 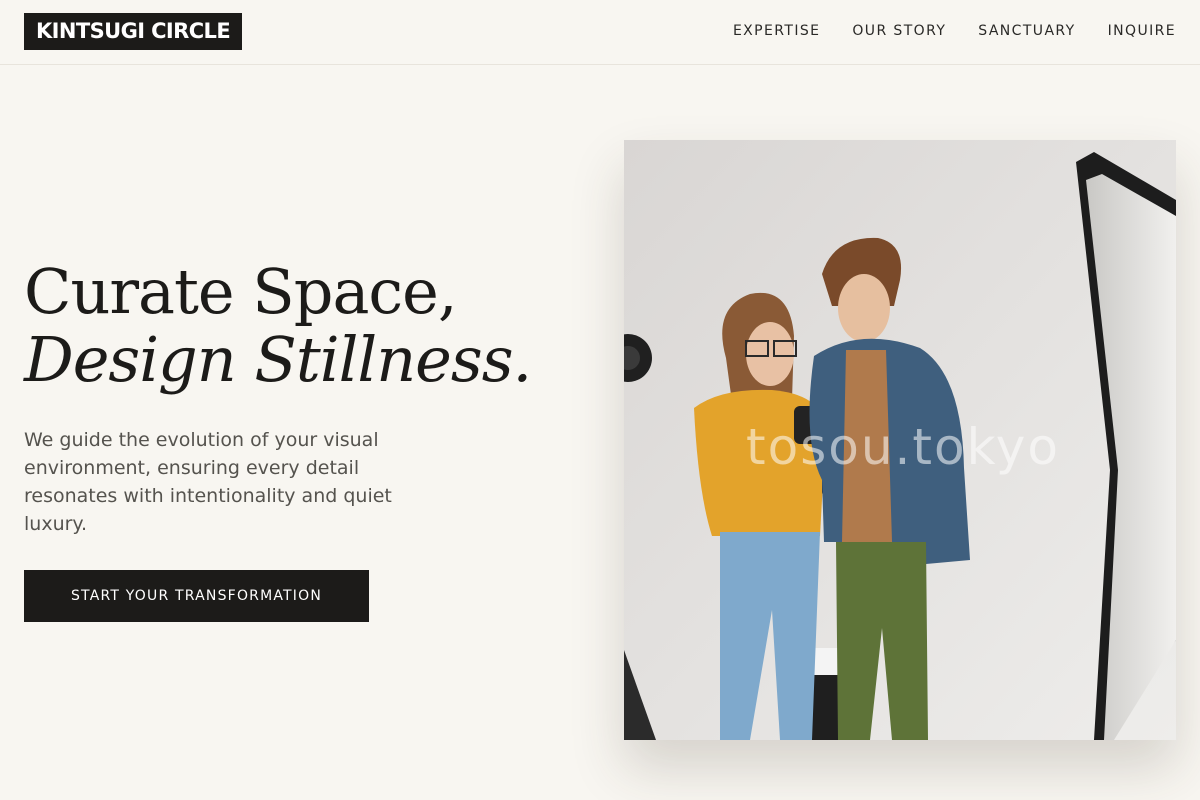 I want to click on hero-title: Curate Space, Design Stillness., so click(x=314, y=326).